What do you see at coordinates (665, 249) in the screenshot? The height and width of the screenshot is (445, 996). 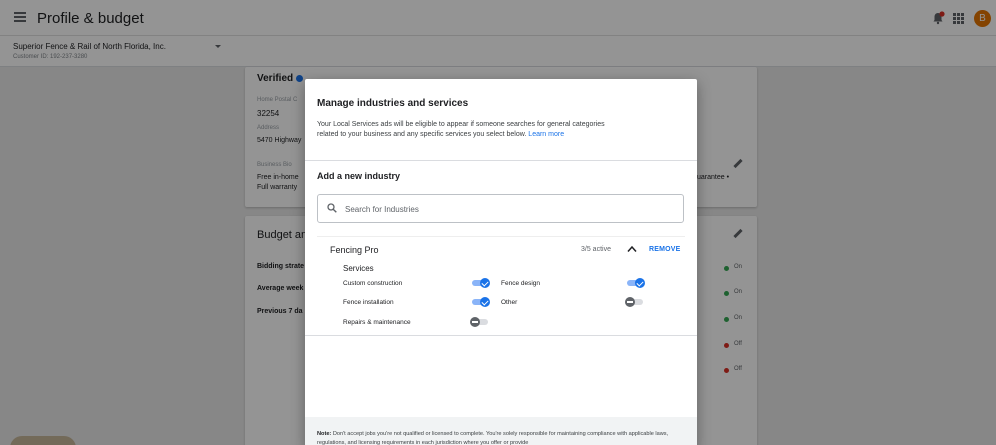 I see `remove-industry-button: REMOVE` at bounding box center [665, 249].